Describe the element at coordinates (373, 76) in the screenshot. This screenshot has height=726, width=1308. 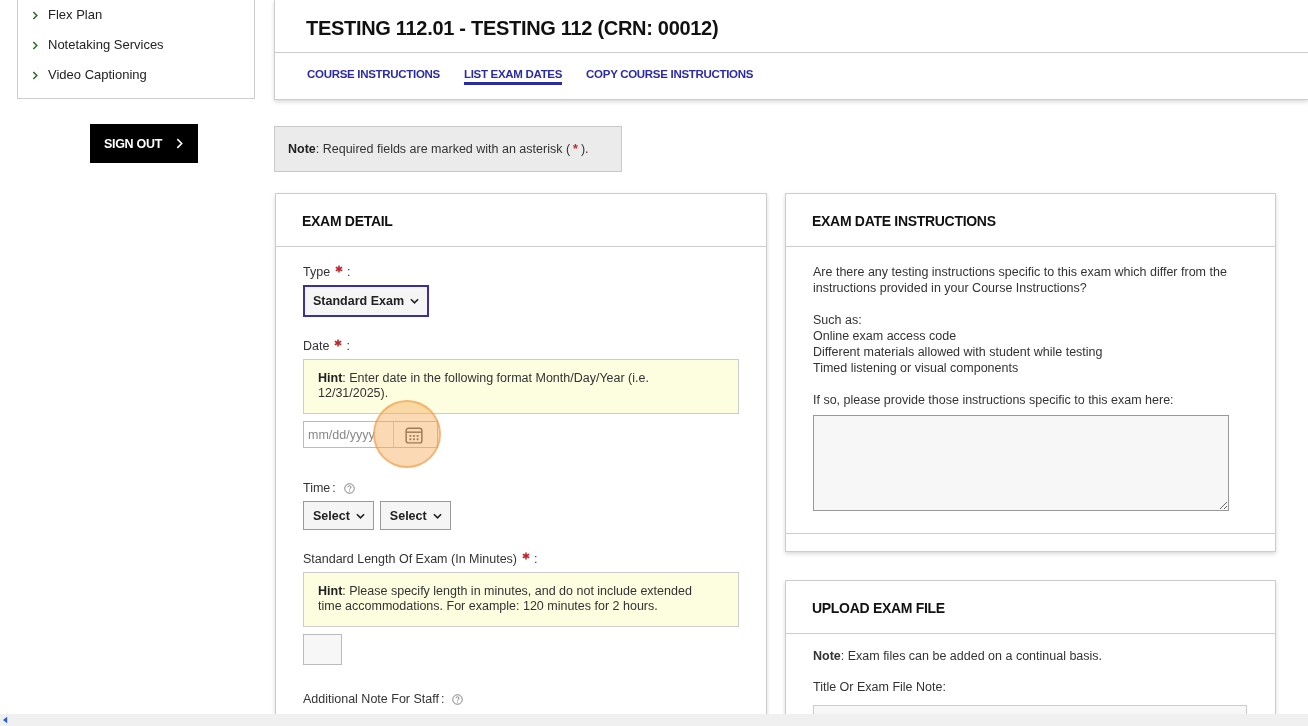
I see `course-tab: COURSE INSTRUCTIONS` at that location.